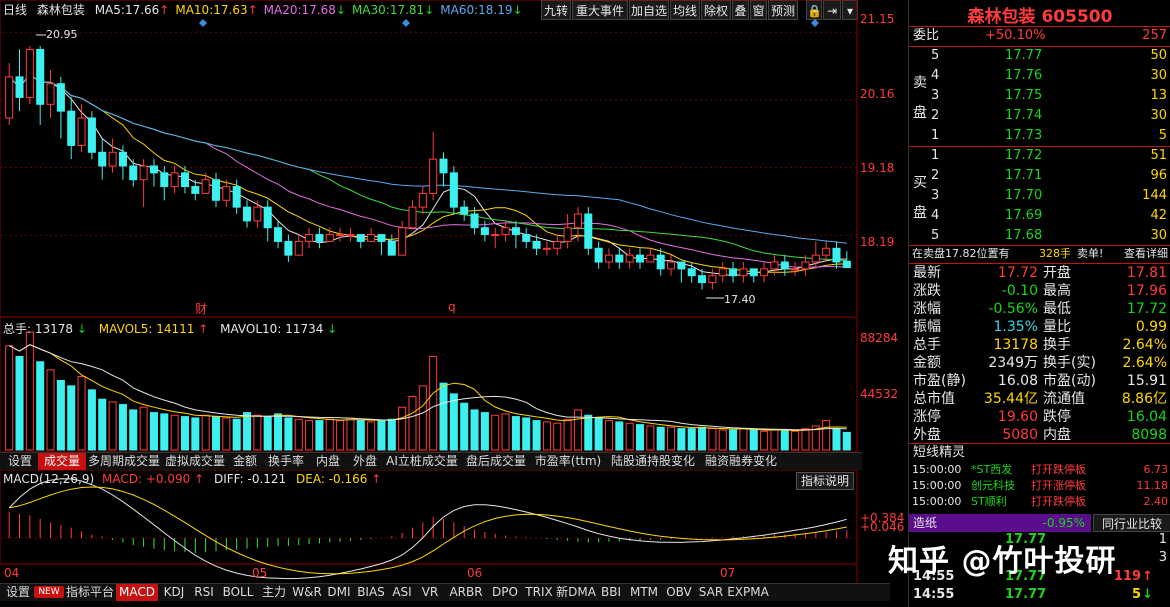  What do you see at coordinates (49, 592) in the screenshot?
I see `indicator-tab: NEW` at bounding box center [49, 592].